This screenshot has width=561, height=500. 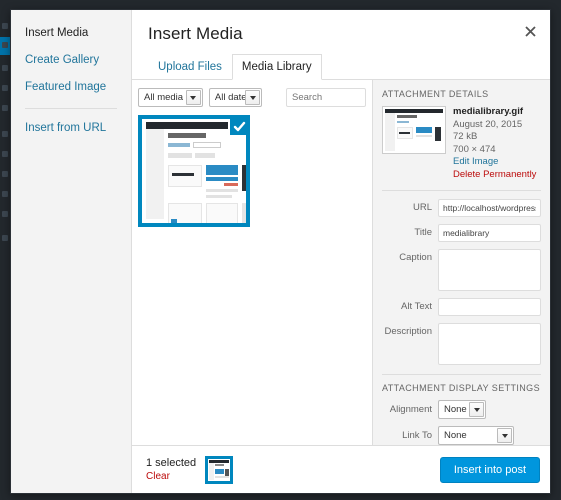 What do you see at coordinates (280, 497) in the screenshot?
I see `admin-background-bottom` at bounding box center [280, 497].